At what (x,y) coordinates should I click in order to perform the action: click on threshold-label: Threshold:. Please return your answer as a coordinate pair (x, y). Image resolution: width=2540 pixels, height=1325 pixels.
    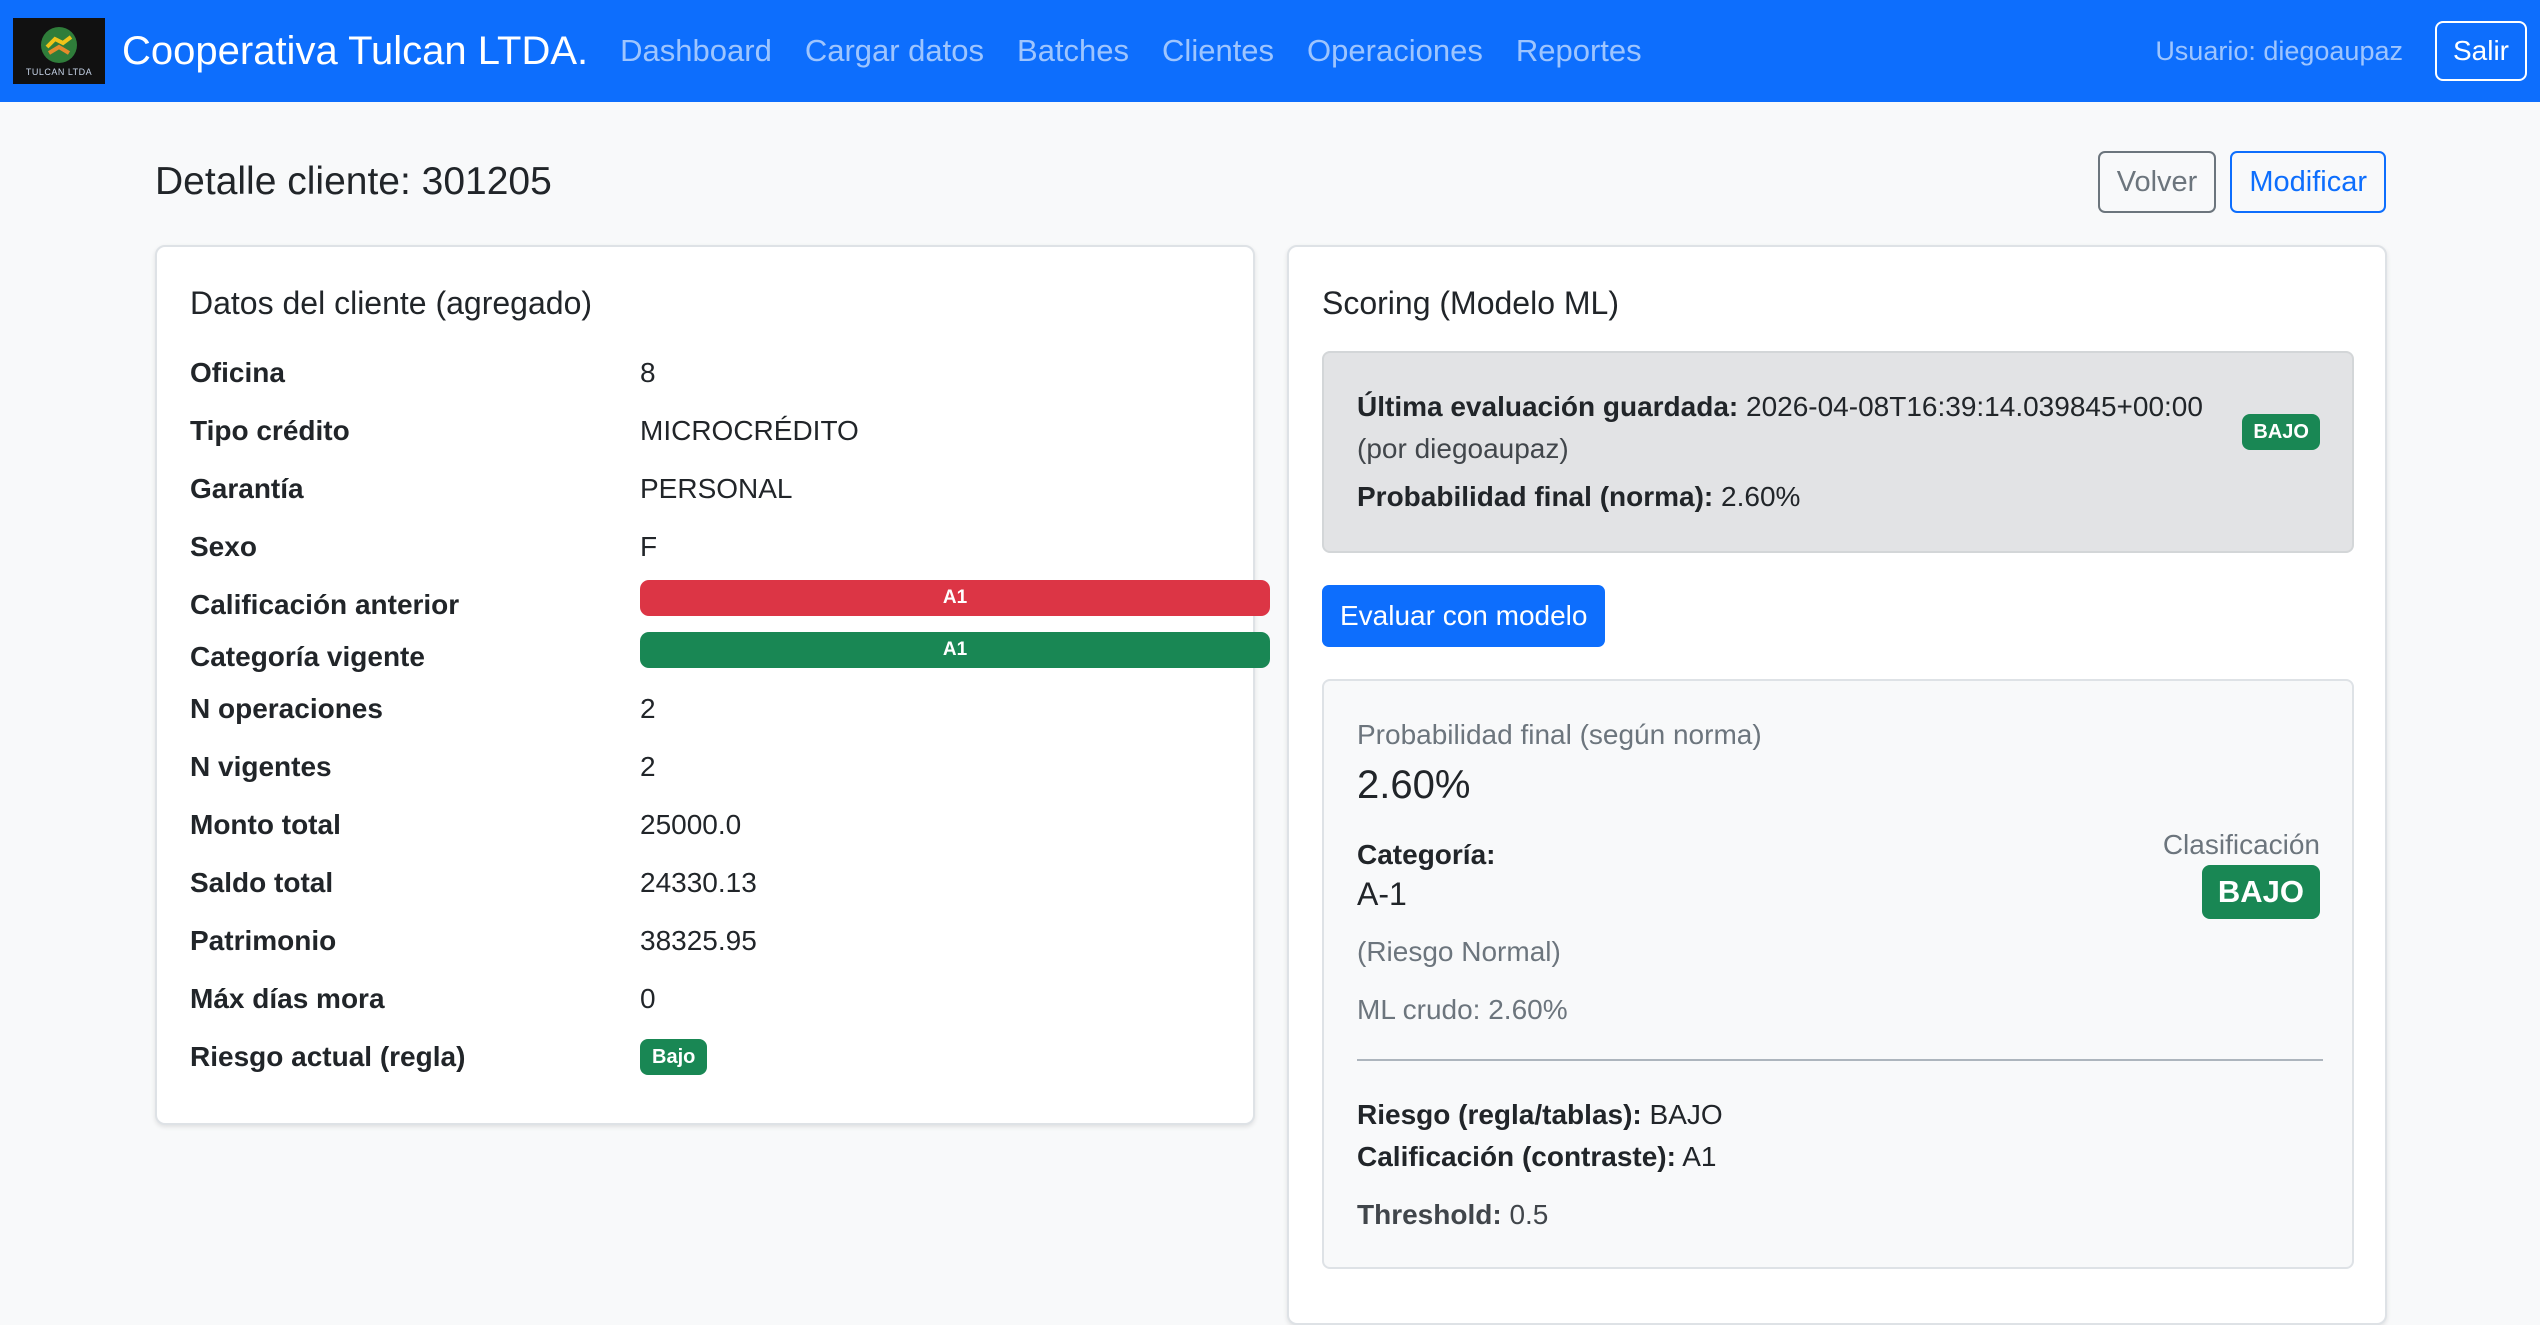
    Looking at the image, I should click on (1429, 1214).